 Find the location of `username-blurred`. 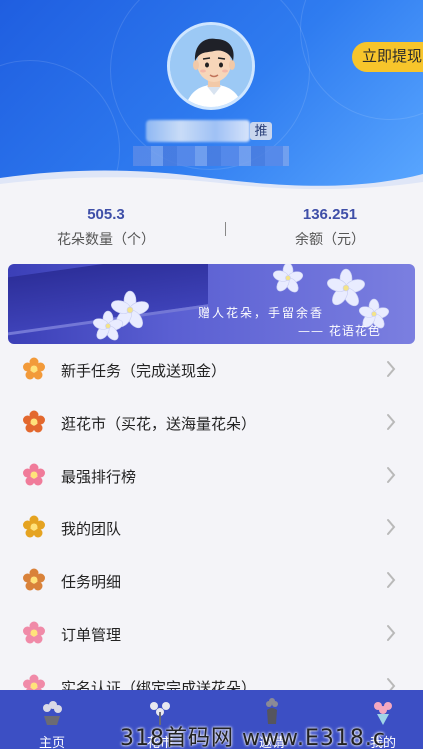

username-blurred is located at coordinates (198, 131).